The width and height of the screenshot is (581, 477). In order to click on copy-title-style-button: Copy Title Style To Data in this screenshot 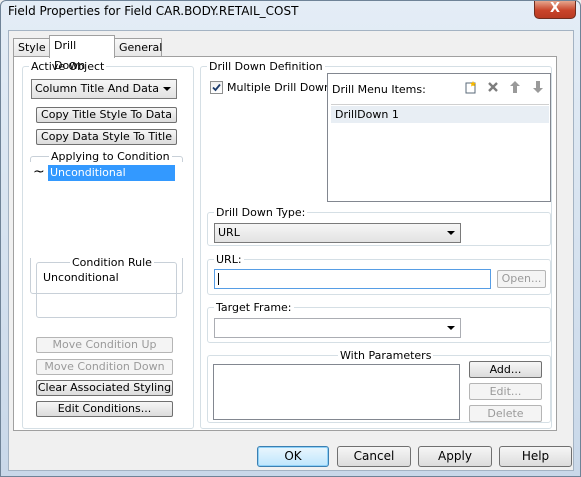, I will do `click(106, 115)`.